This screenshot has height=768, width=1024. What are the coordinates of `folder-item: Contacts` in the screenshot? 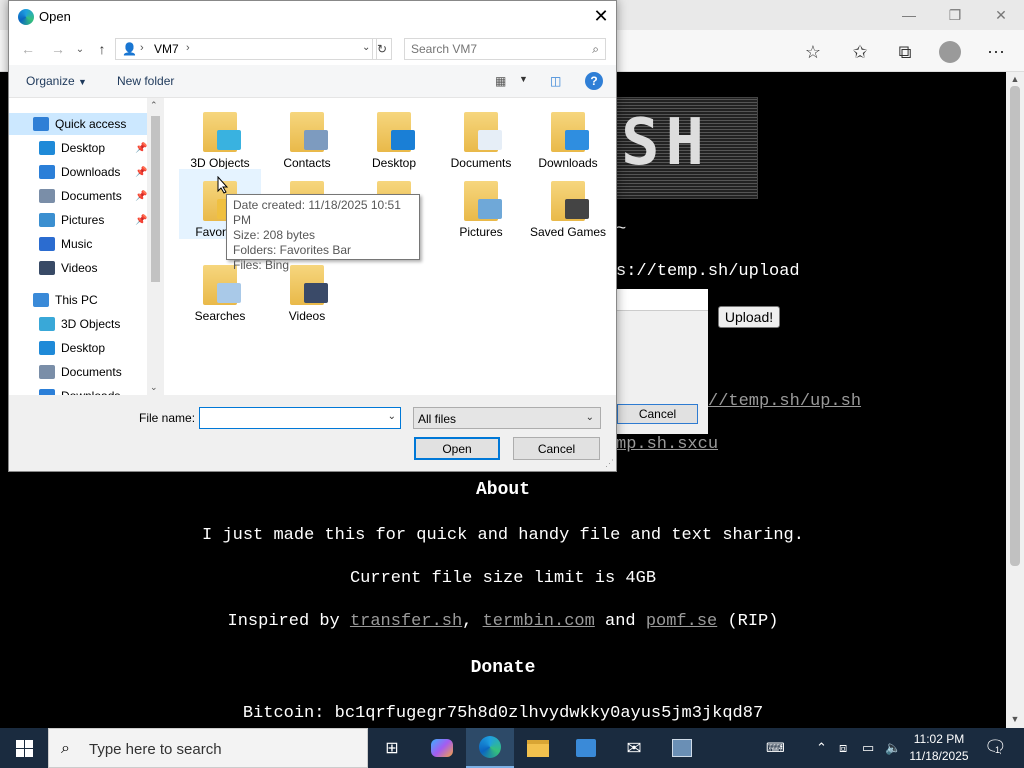 It's located at (307, 135).